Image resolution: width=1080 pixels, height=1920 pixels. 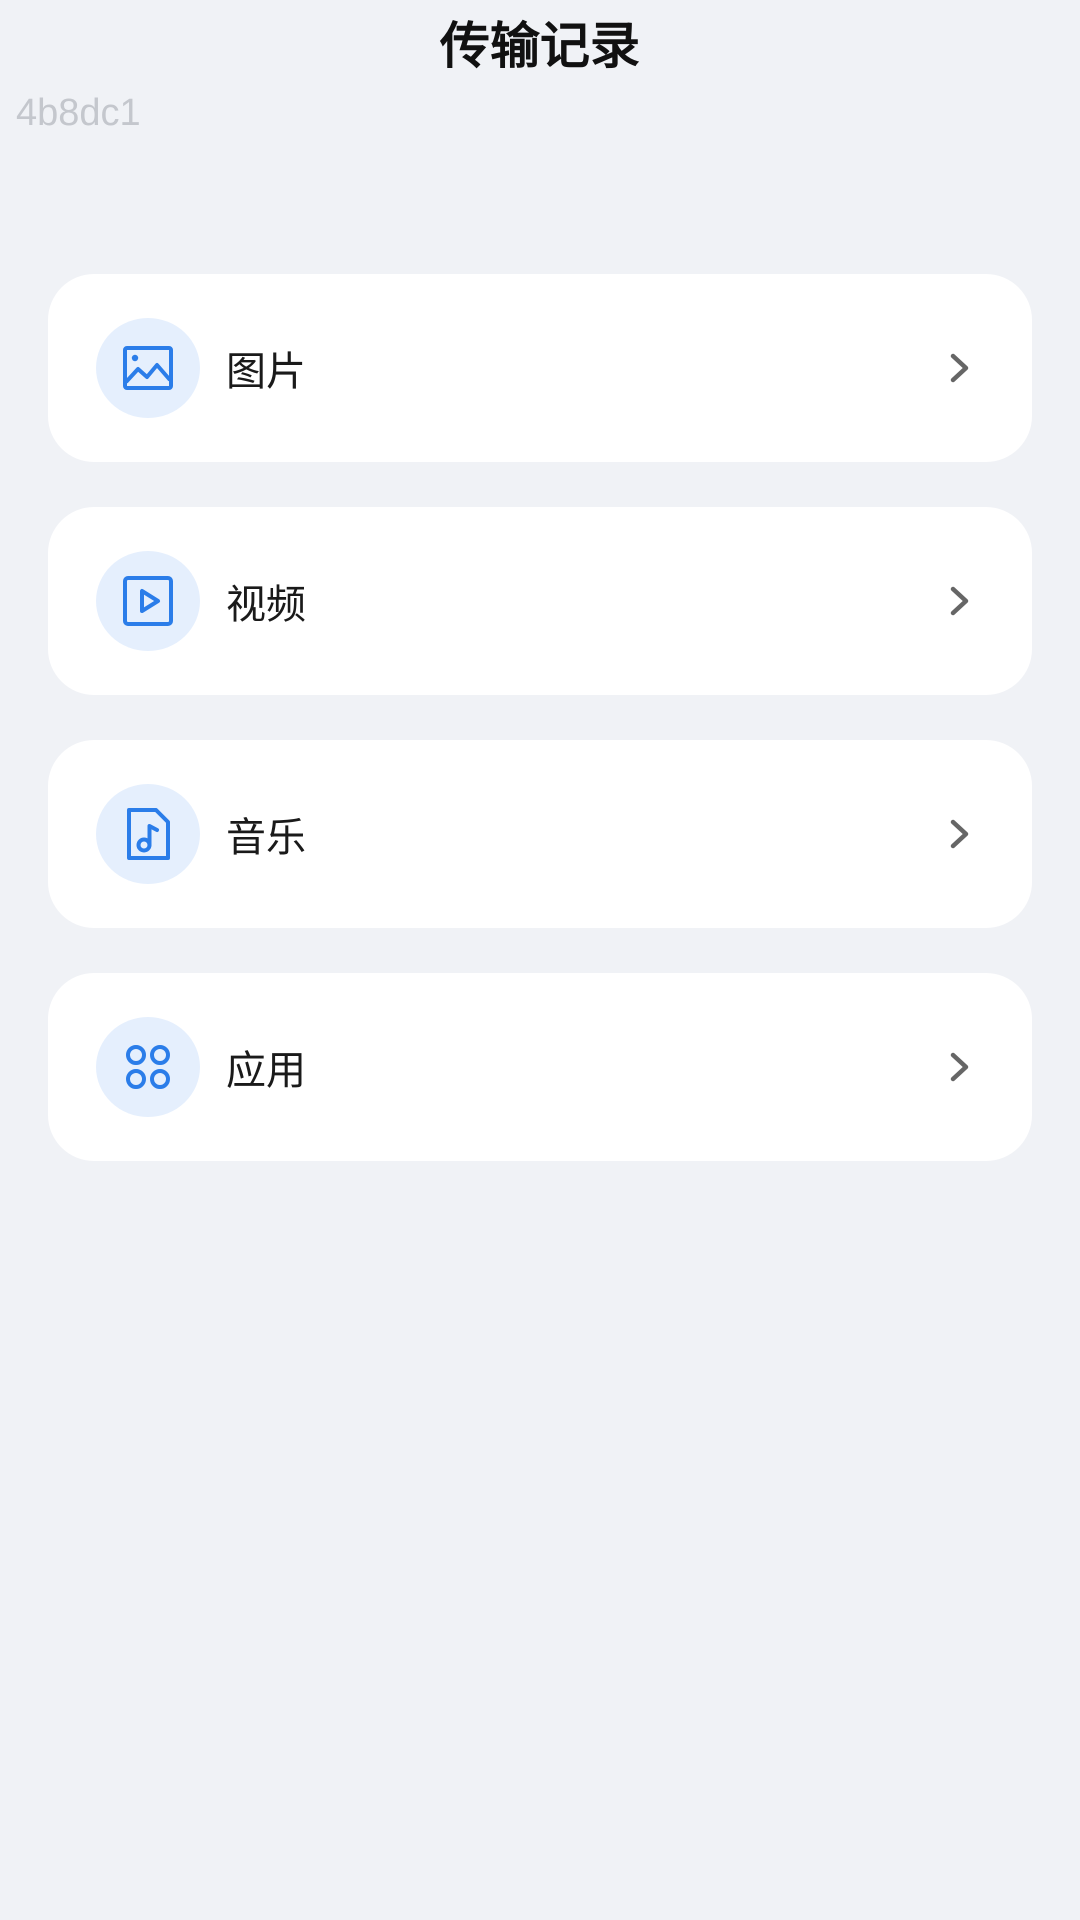 What do you see at coordinates (540, 46) in the screenshot?
I see `page-title: 传输记录` at bounding box center [540, 46].